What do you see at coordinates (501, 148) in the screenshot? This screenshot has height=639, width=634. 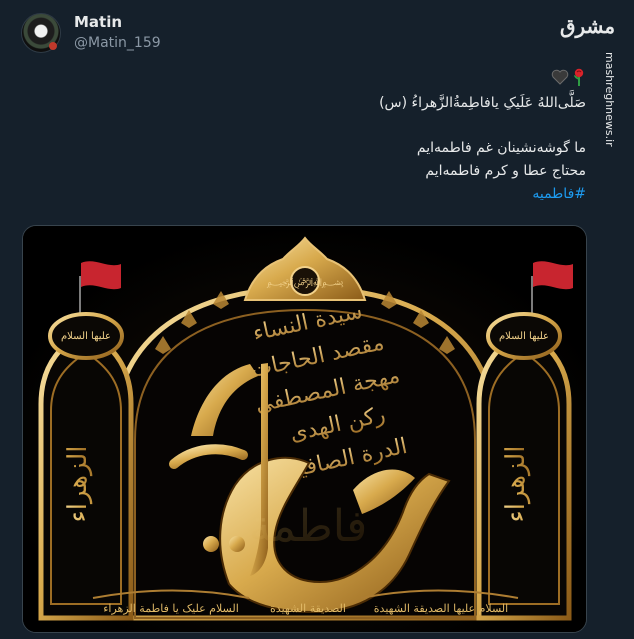 I see `tweet-line-2: ما گوشه‌نشینان غم فاطمه‌ایم` at bounding box center [501, 148].